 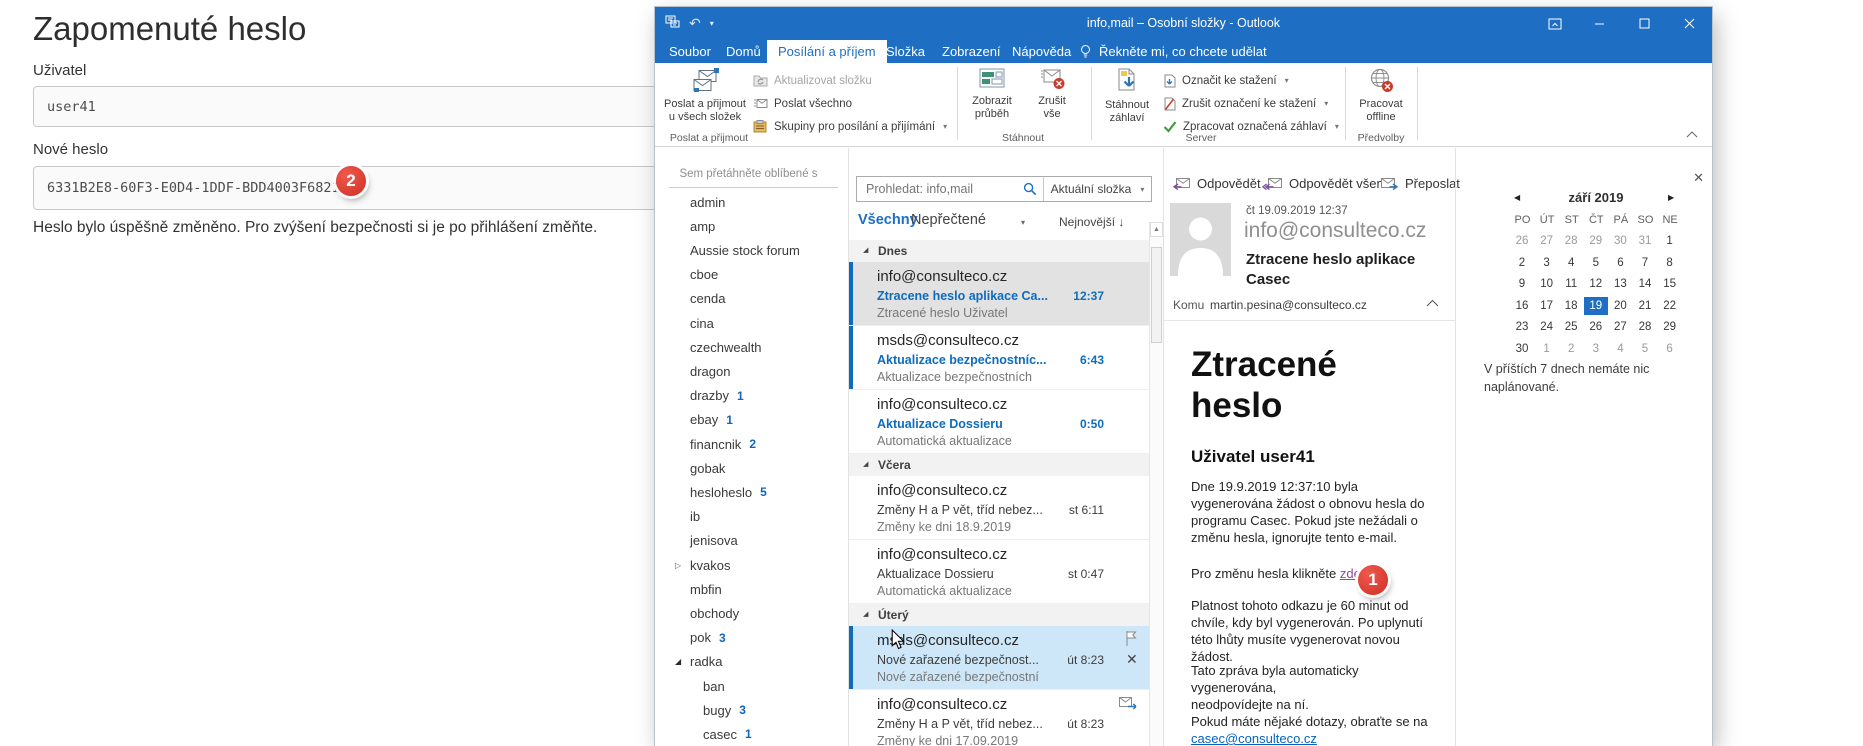 I want to click on folder-item: ib, so click(x=751, y=517).